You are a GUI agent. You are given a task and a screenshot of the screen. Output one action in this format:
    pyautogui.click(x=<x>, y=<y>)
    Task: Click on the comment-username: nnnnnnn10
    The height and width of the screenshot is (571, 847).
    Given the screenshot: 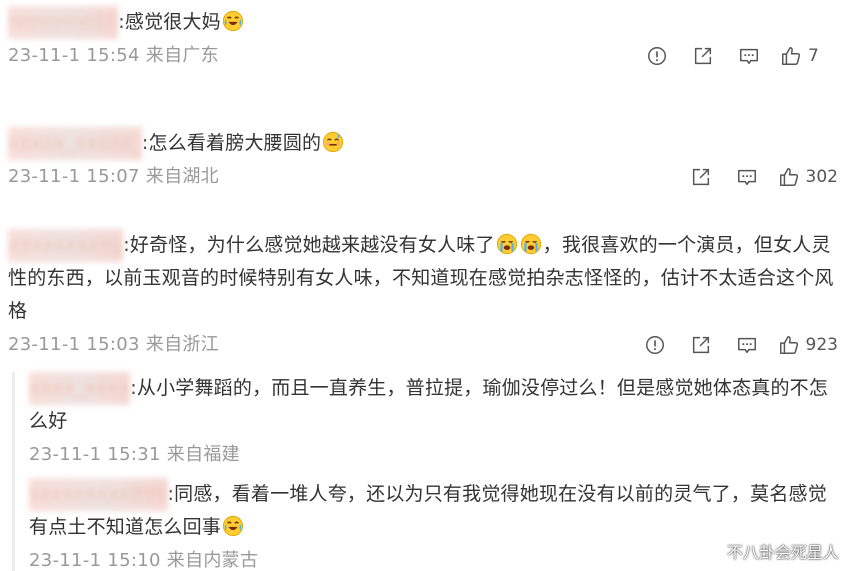 What is the action you would take?
    pyautogui.click(x=63, y=22)
    